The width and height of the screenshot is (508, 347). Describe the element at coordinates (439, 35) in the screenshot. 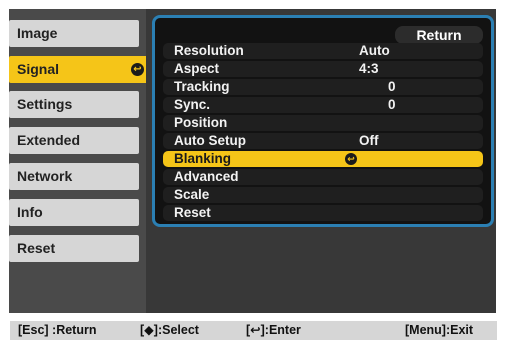

I see `return-button: Return` at that location.